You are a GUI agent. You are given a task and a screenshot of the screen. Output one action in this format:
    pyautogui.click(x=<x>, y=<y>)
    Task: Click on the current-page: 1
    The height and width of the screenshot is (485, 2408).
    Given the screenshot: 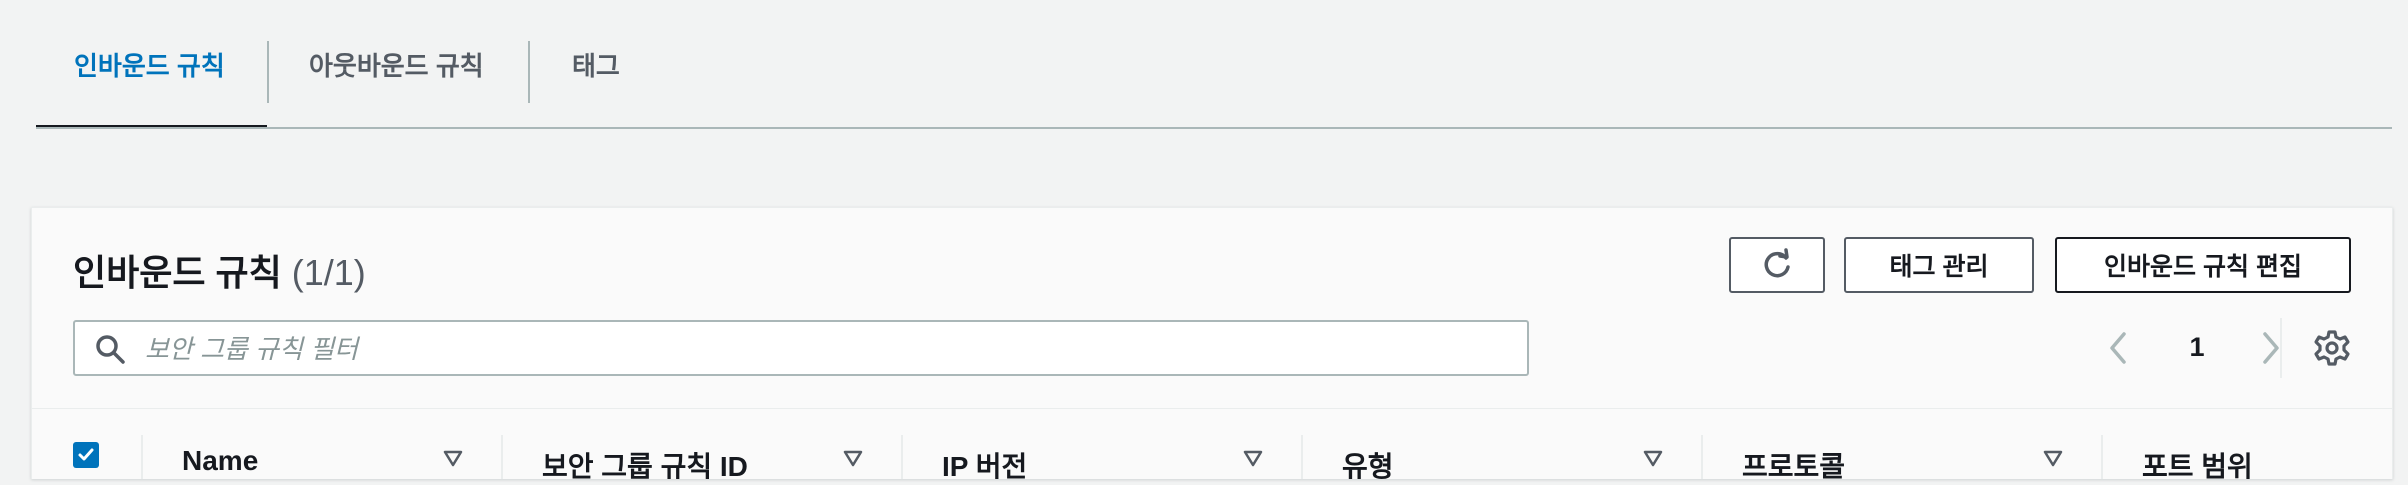 What is the action you would take?
    pyautogui.click(x=2197, y=347)
    